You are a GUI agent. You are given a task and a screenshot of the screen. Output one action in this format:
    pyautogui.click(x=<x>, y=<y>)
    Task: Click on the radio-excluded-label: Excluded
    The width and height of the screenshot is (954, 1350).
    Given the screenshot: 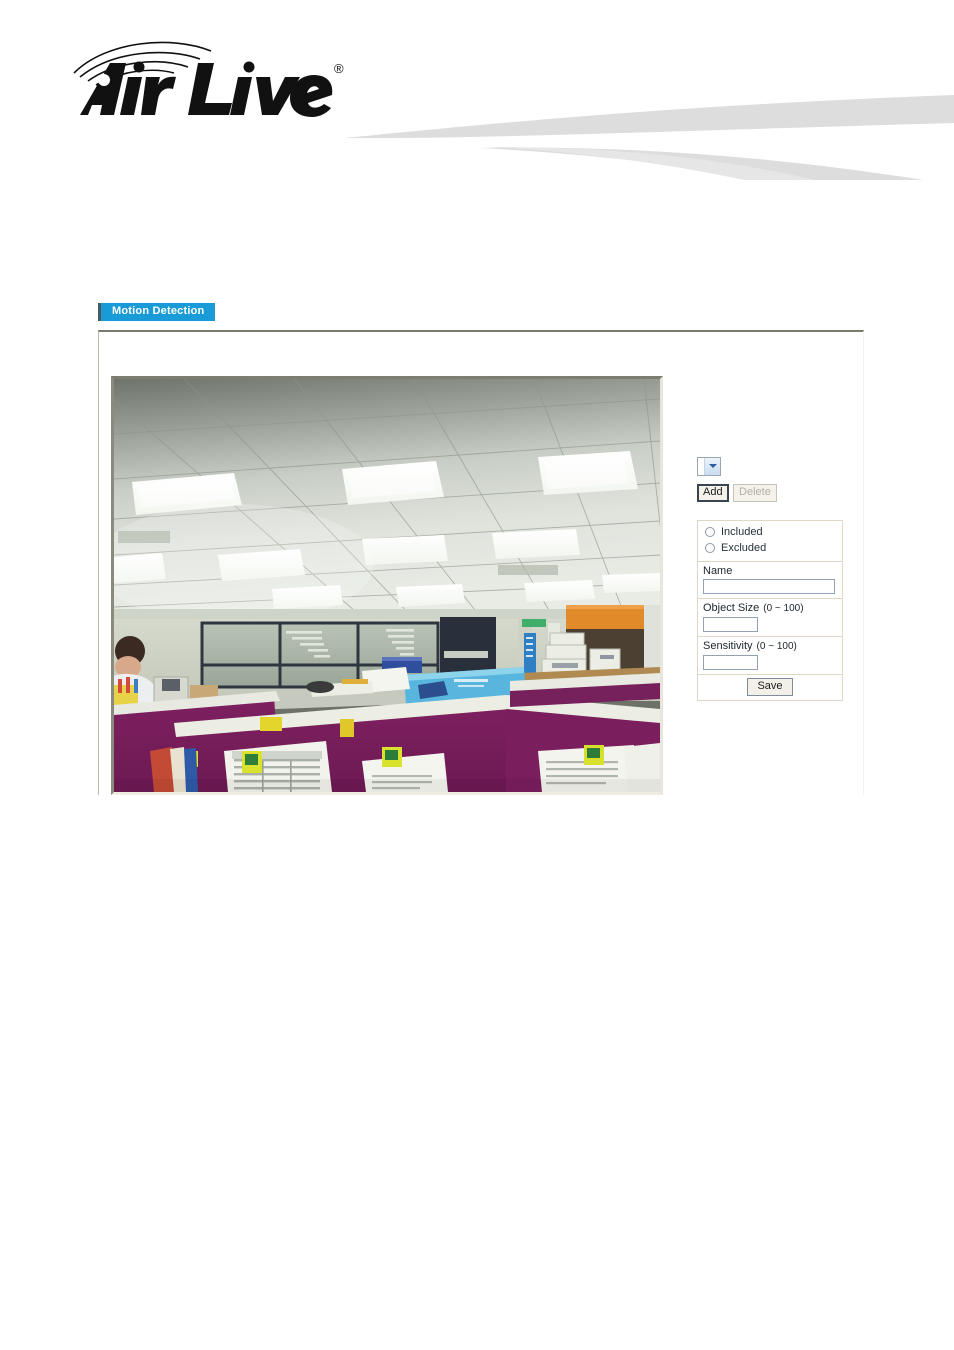 What is the action you would take?
    pyautogui.click(x=744, y=547)
    